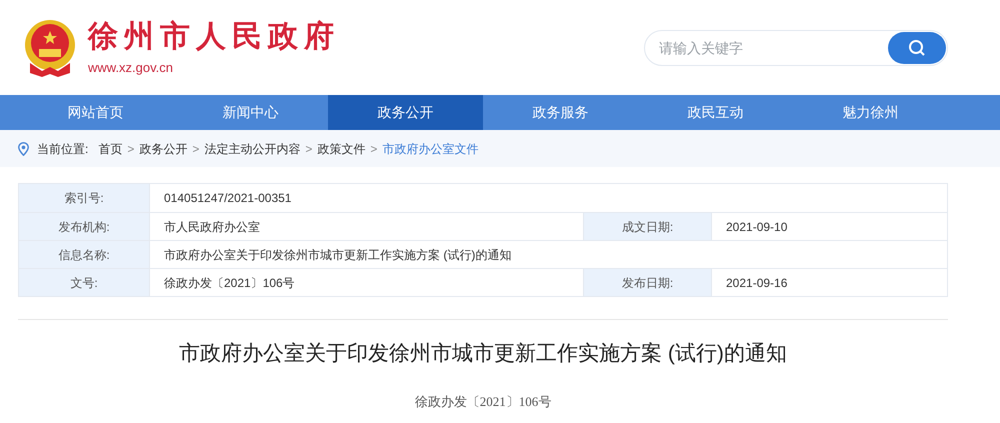  Describe the element at coordinates (829, 282) in the screenshot. I see `field-value: 2021-09-16` at that location.